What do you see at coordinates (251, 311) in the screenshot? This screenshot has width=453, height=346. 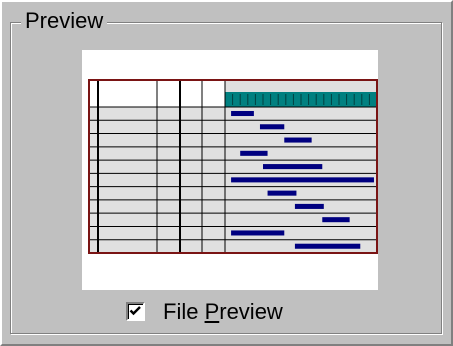 I see `label-text-end: review` at bounding box center [251, 311].